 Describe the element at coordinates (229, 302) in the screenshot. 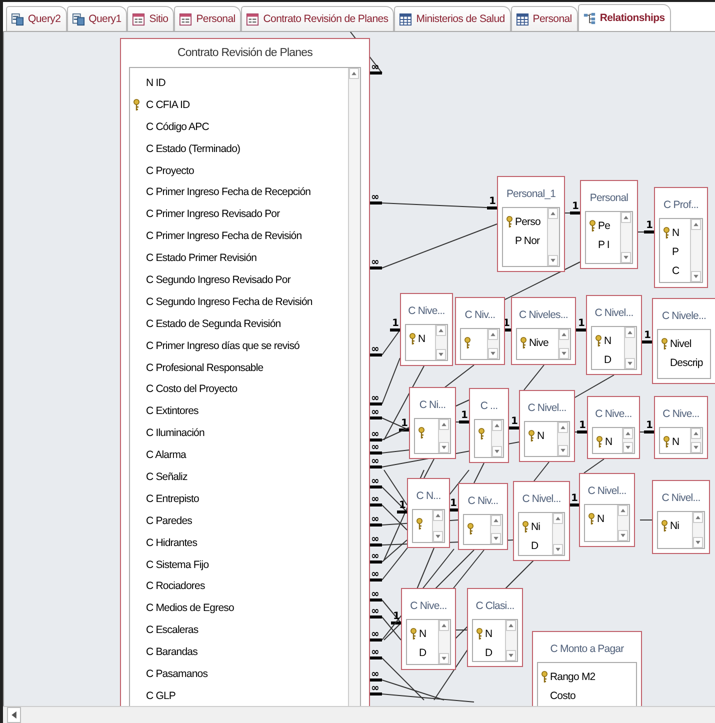

I see `field-name: C Segundo Ingreso Fecha de Revisión` at that location.